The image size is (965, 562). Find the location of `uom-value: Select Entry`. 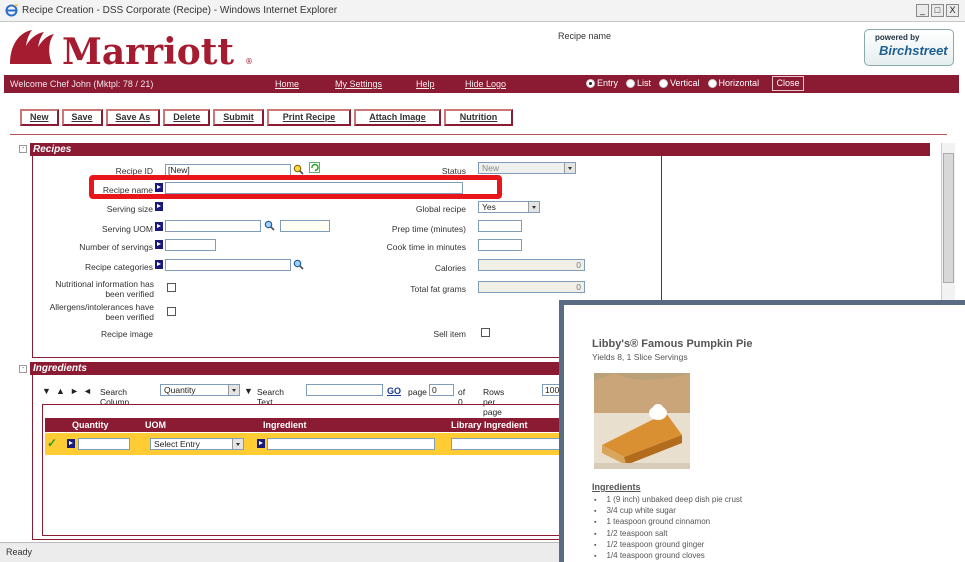

uom-value: Select Entry is located at coordinates (177, 444).